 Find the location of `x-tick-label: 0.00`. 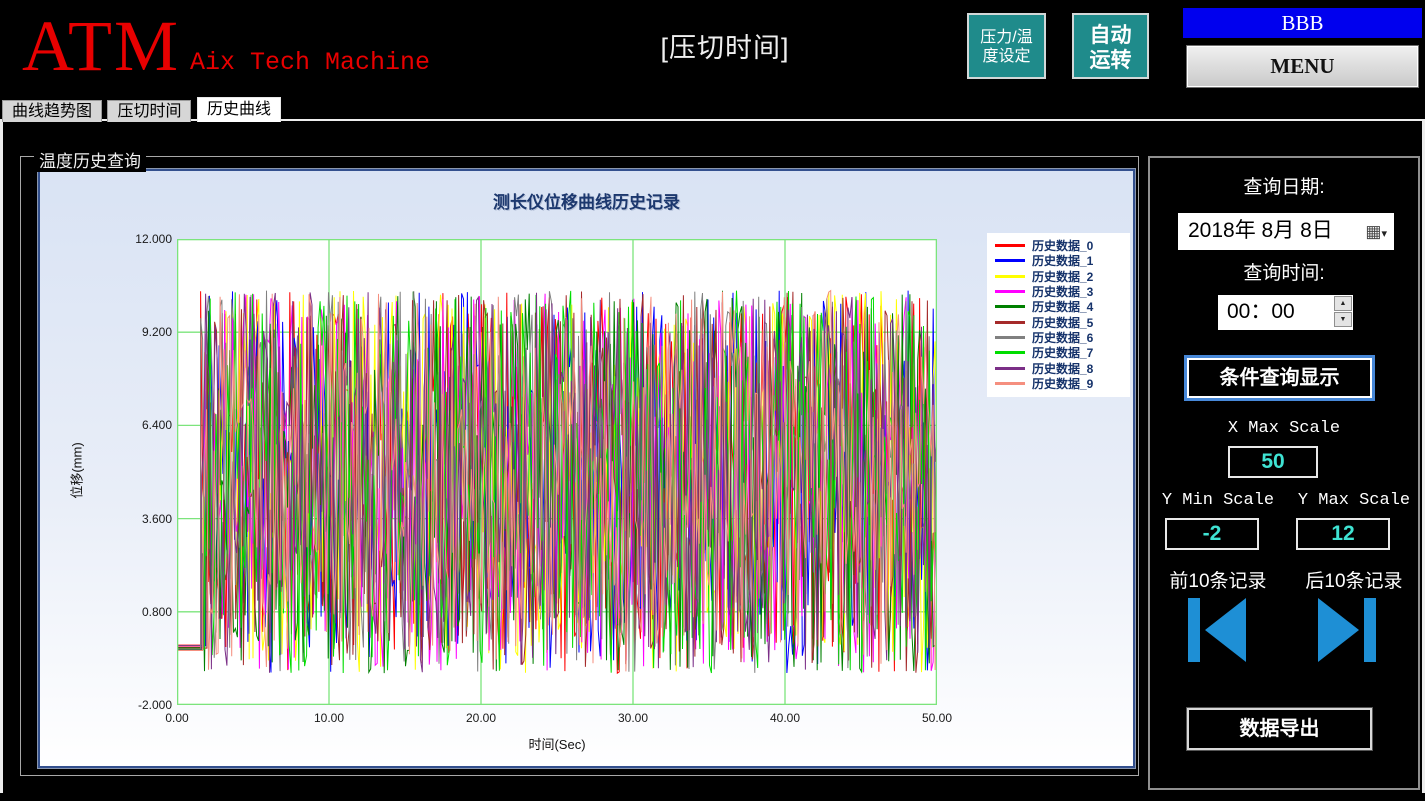

x-tick-label: 0.00 is located at coordinates (177, 718).